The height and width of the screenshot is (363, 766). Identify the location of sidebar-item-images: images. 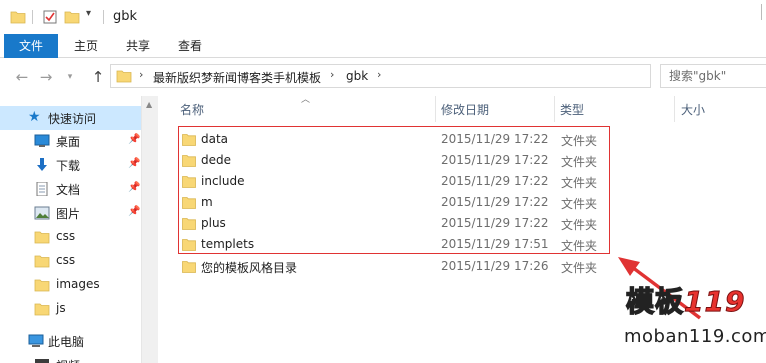
(70, 285).